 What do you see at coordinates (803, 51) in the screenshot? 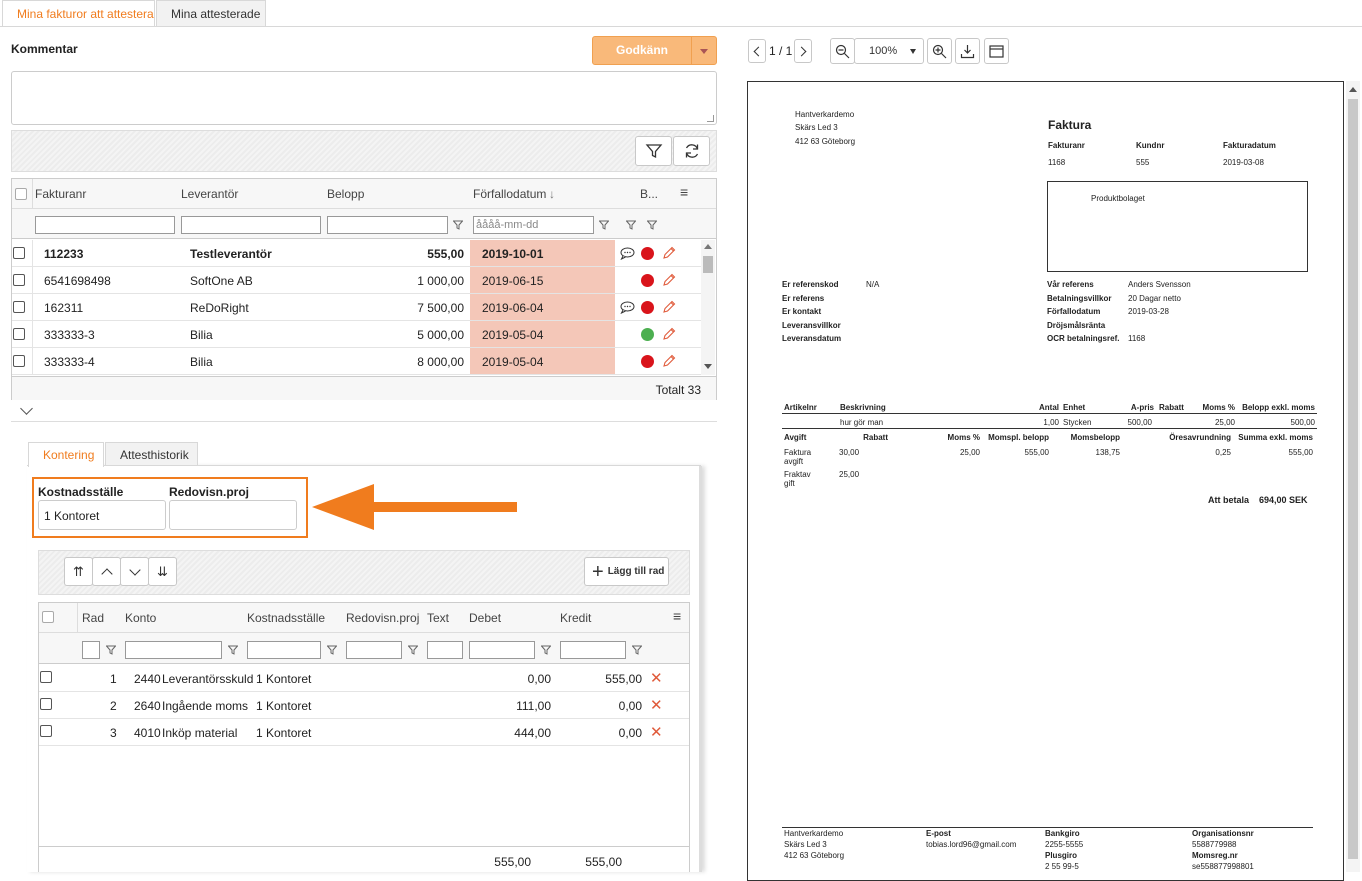
I see `next-page-button` at bounding box center [803, 51].